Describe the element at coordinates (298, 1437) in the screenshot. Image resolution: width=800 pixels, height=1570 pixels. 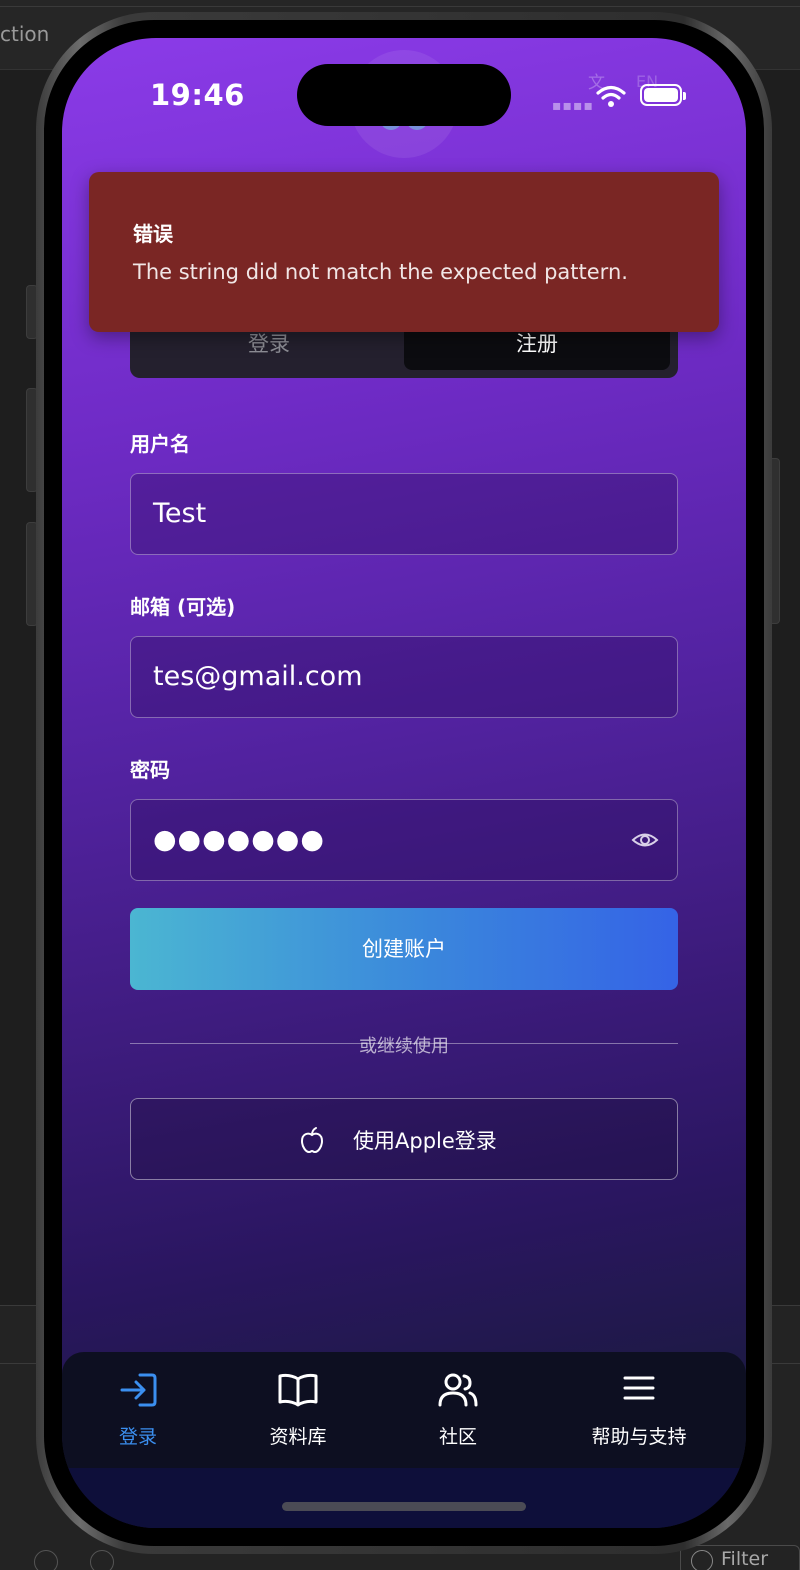
I see `tab-label: 资料库` at that location.